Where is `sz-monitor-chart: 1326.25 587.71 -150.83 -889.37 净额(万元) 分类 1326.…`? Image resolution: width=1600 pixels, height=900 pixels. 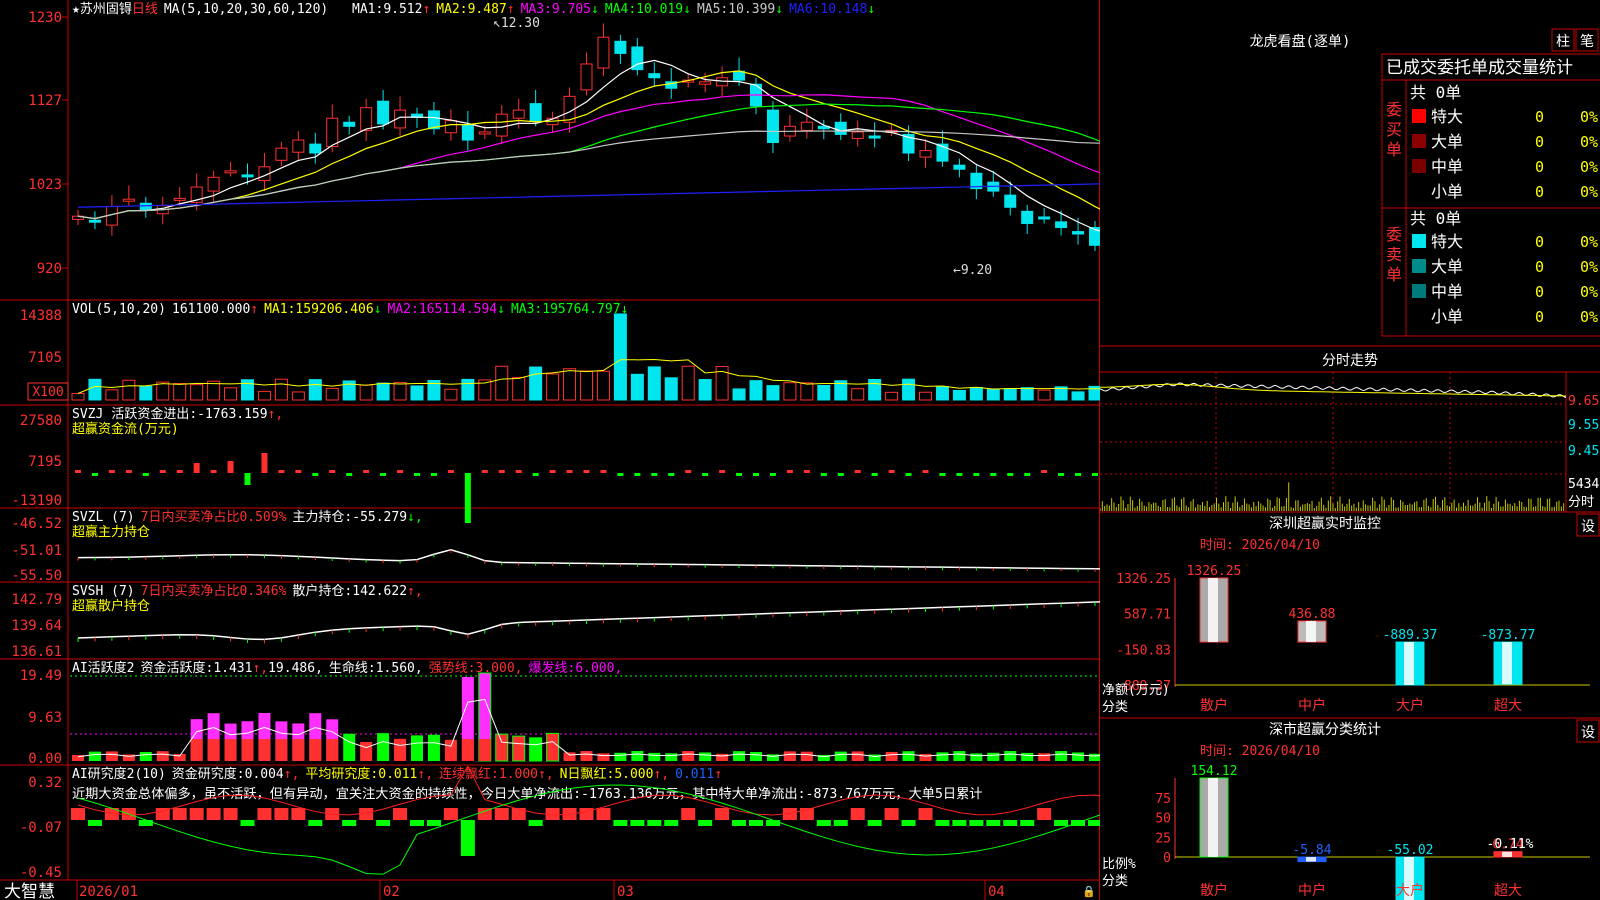
sz-monitor-chart: 1326.25 587.71 -150.83 -889.37 净额(万元) 分类 1326.… is located at coordinates (1346, 639).